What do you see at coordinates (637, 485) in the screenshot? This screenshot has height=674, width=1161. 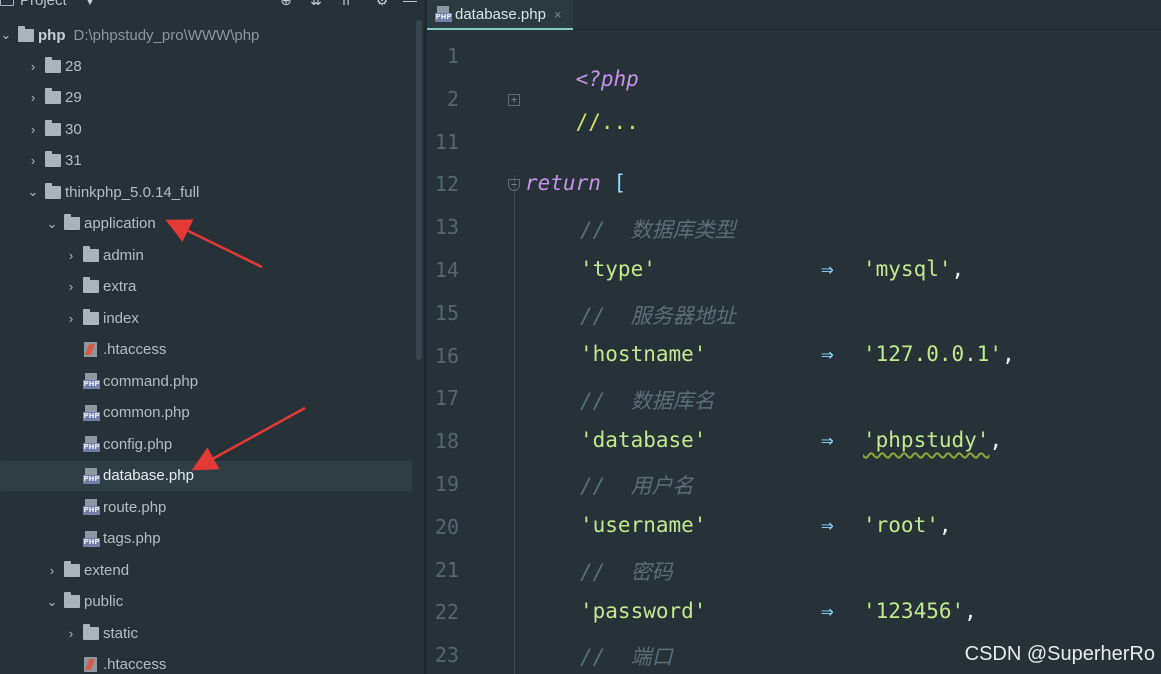 I see `comment-username: // 用户名` at bounding box center [637, 485].